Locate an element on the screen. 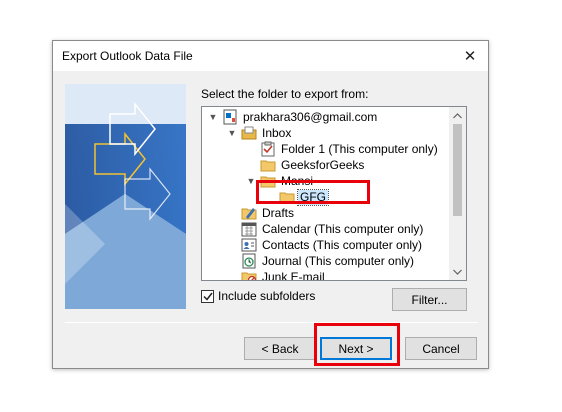  close-icon: ✕ is located at coordinates (470, 56).